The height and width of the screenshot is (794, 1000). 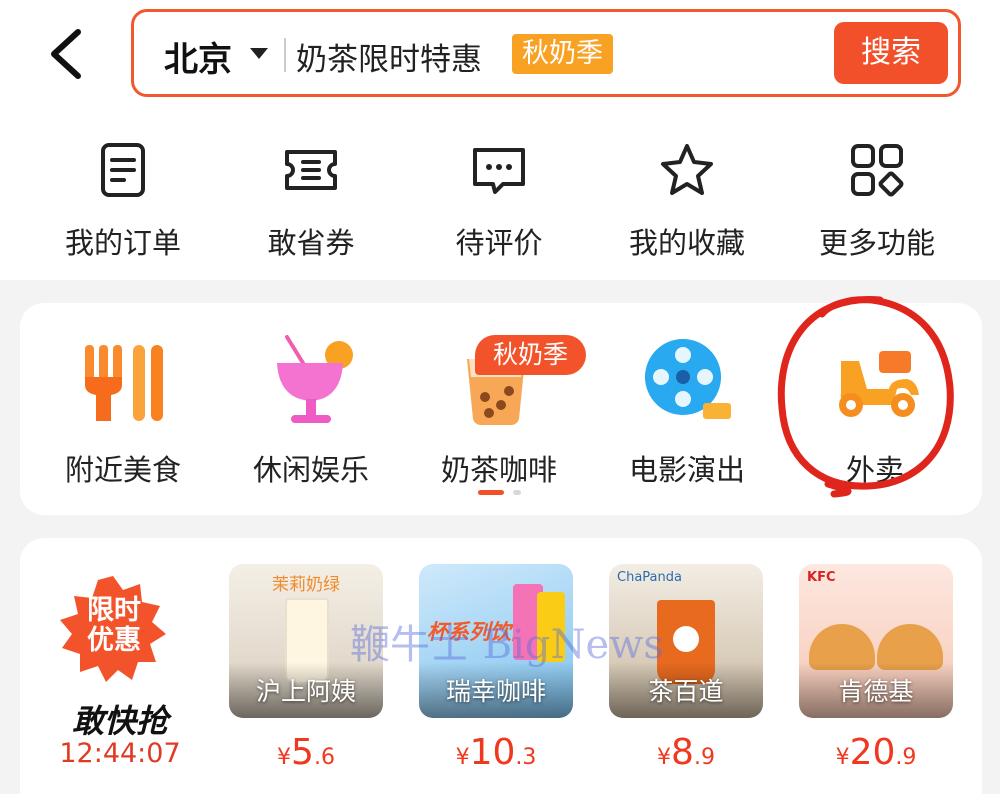 What do you see at coordinates (821, 577) in the screenshot?
I see `thumb-caption: KFC` at bounding box center [821, 577].